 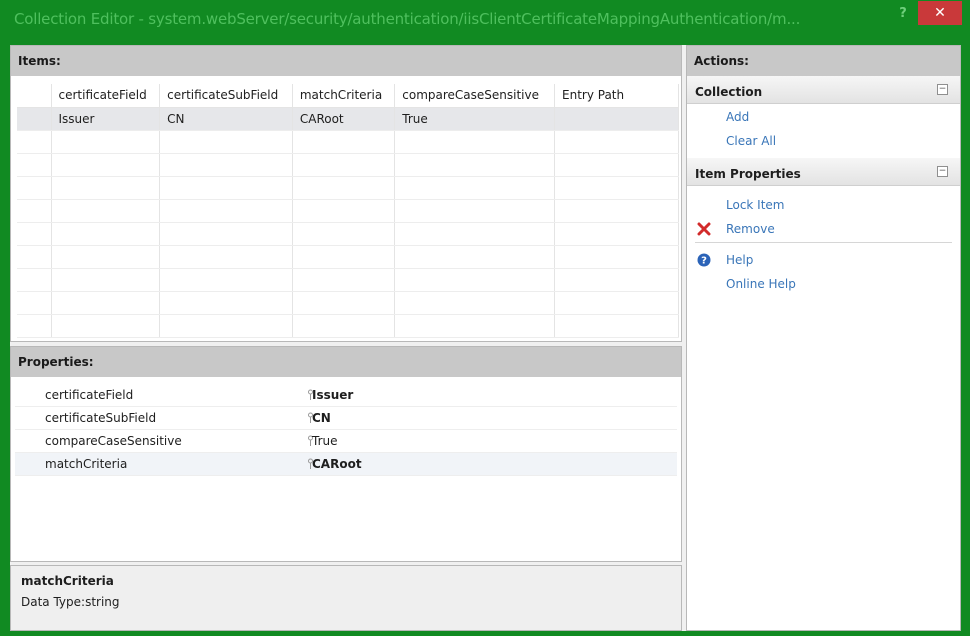 I want to click on description-panel: matchCriteria Data Type:string, so click(x=346, y=598).